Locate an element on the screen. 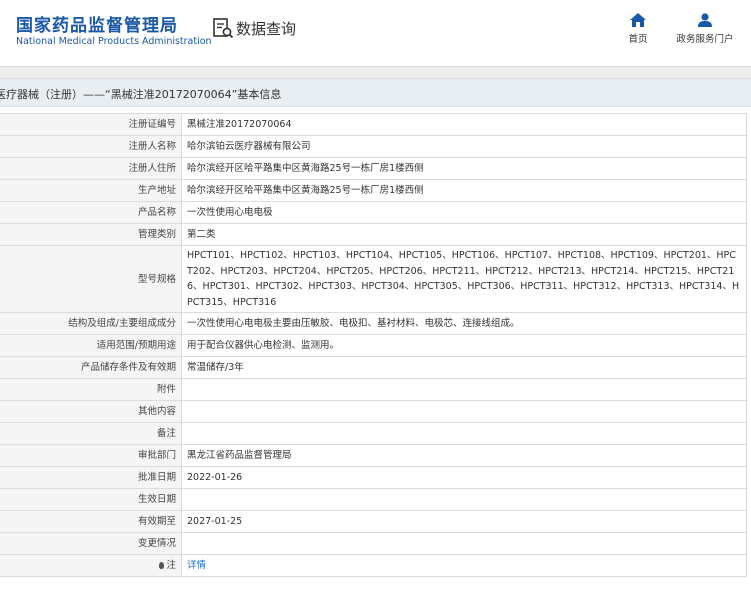  row-label: 产品名称 is located at coordinates (91, 212).